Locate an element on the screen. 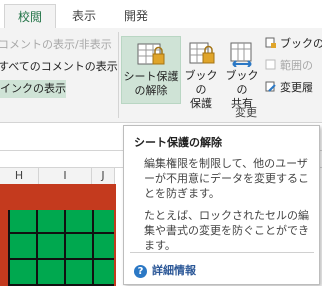  share-workbook-button: ブックの 共有 is located at coordinates (242, 73).